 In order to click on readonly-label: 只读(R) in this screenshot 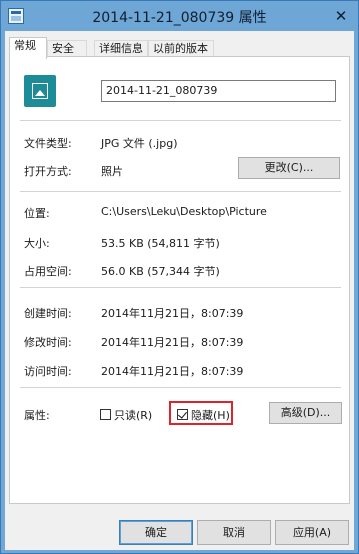, I will do `click(133, 415)`.